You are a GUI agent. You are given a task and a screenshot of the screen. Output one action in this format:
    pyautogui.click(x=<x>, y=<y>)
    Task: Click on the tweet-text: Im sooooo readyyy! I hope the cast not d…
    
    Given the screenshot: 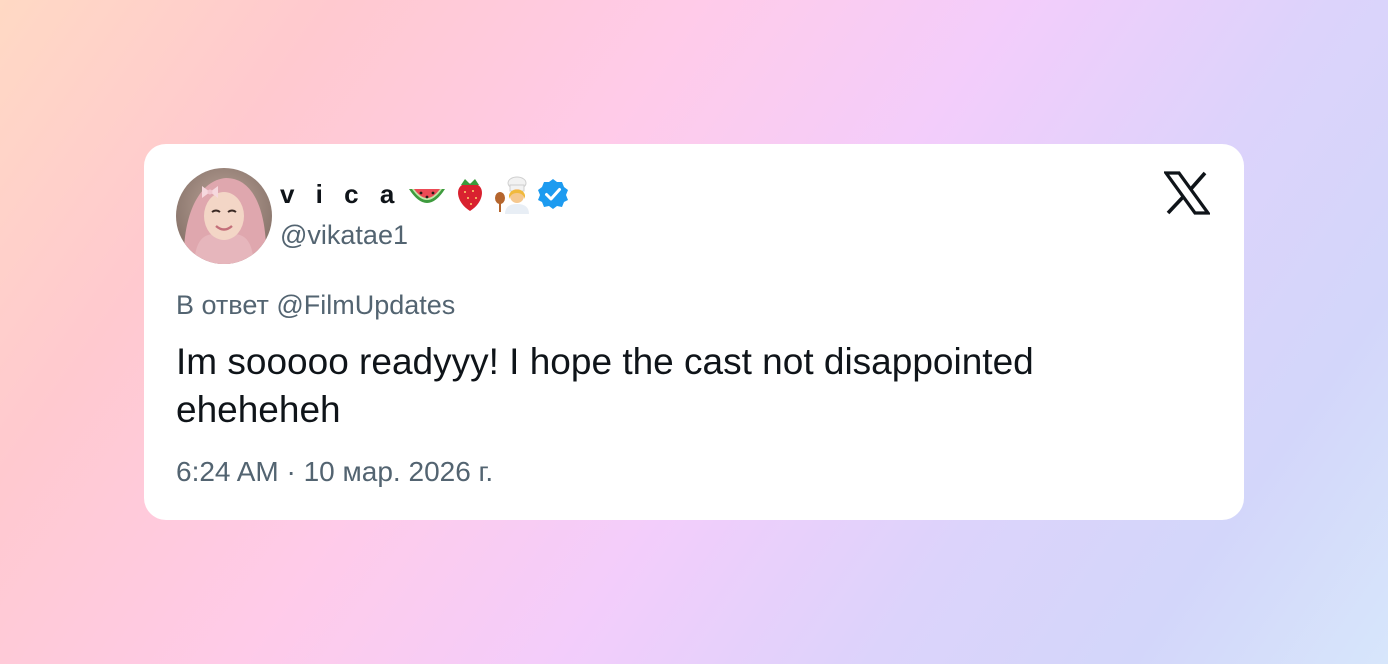 What is the action you would take?
    pyautogui.click(x=605, y=385)
    